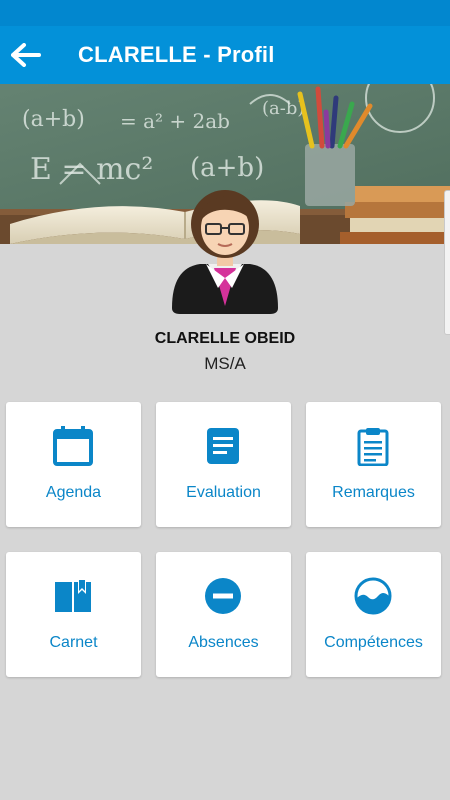 This screenshot has width=450, height=800. I want to click on document-icon, so click(223, 446).